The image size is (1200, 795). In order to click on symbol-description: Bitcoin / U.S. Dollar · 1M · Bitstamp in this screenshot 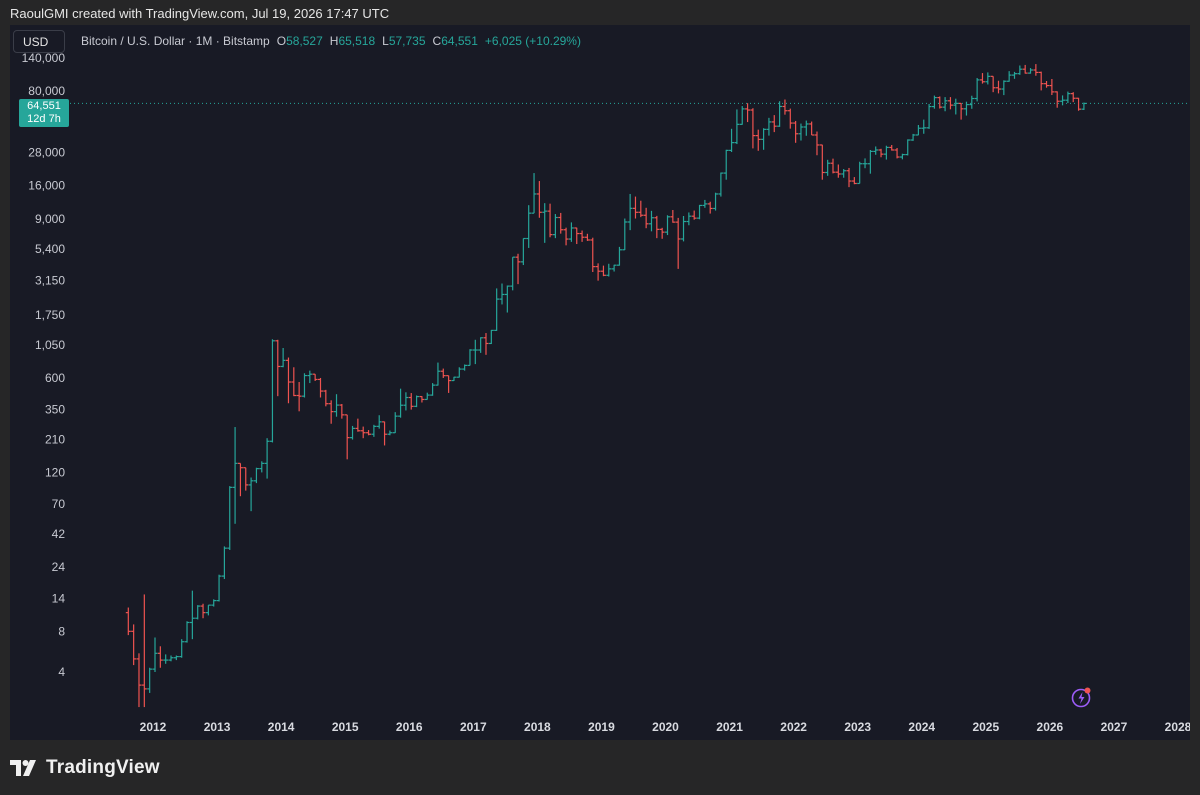, I will do `click(175, 41)`.